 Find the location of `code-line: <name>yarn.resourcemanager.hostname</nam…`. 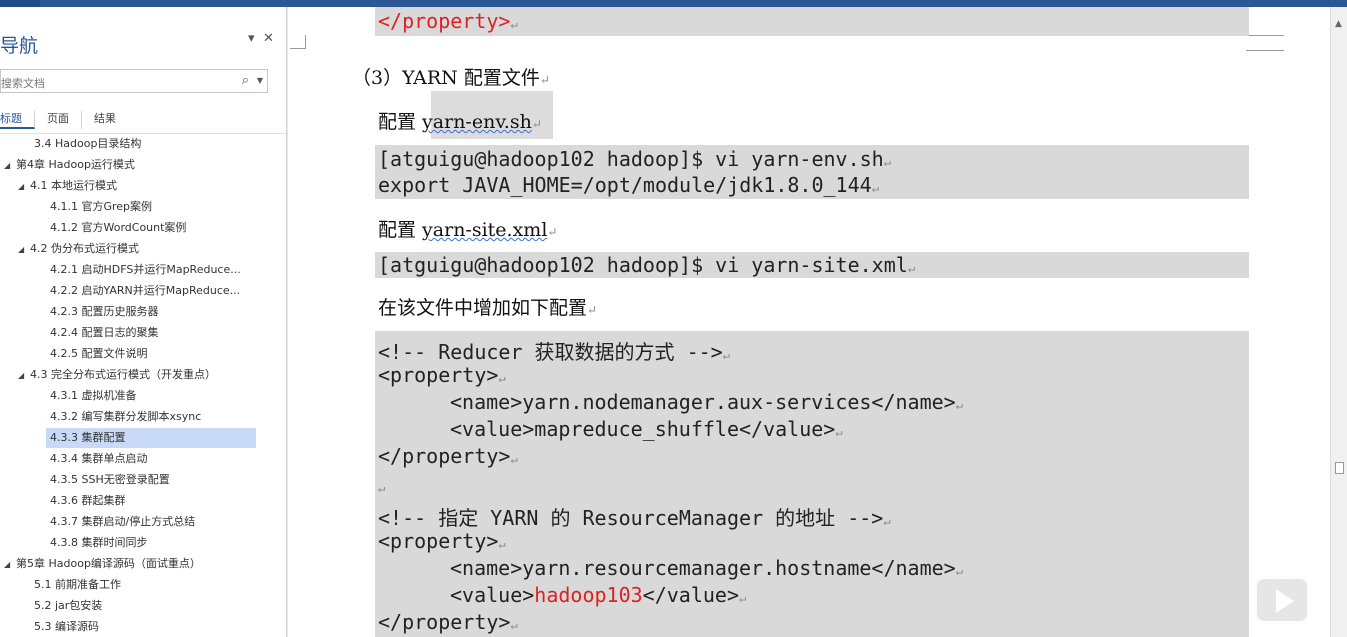

code-line: <name>yarn.resourcemanager.hostname</nam… is located at coordinates (706, 568).